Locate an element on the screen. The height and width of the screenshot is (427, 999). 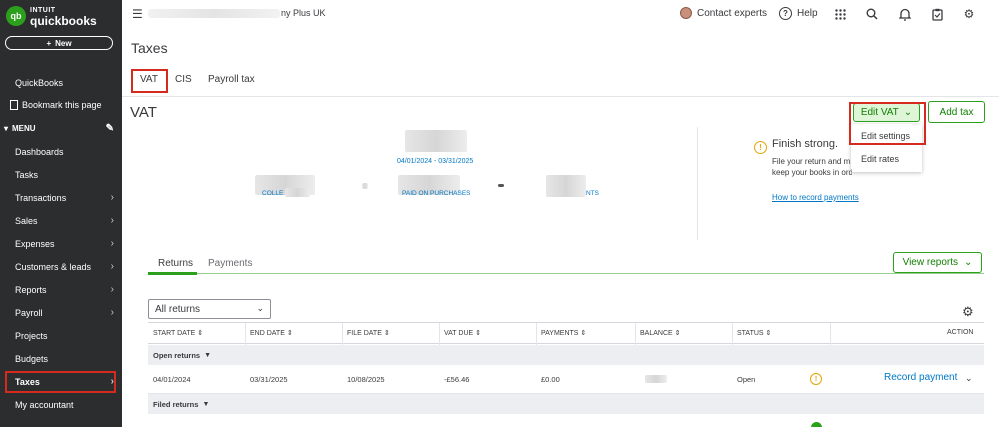
vat-tab-highlight-box is located at coordinates (149, 81).